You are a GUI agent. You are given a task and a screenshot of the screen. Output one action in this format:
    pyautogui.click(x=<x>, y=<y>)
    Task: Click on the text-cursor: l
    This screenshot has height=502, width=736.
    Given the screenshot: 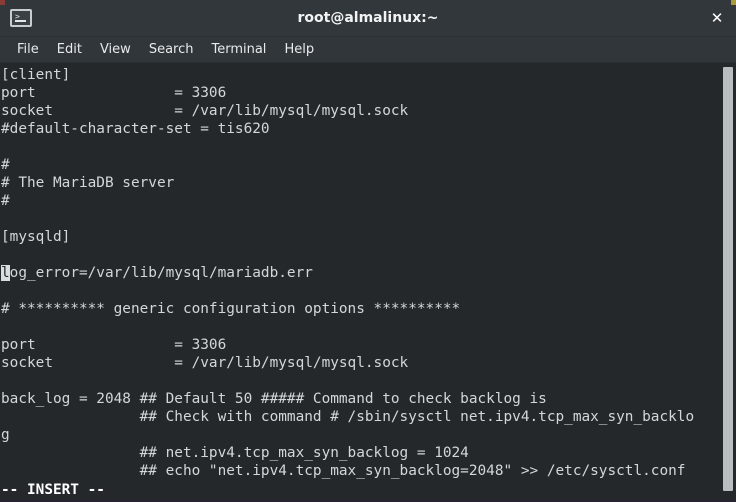 What is the action you would take?
    pyautogui.click(x=5, y=273)
    